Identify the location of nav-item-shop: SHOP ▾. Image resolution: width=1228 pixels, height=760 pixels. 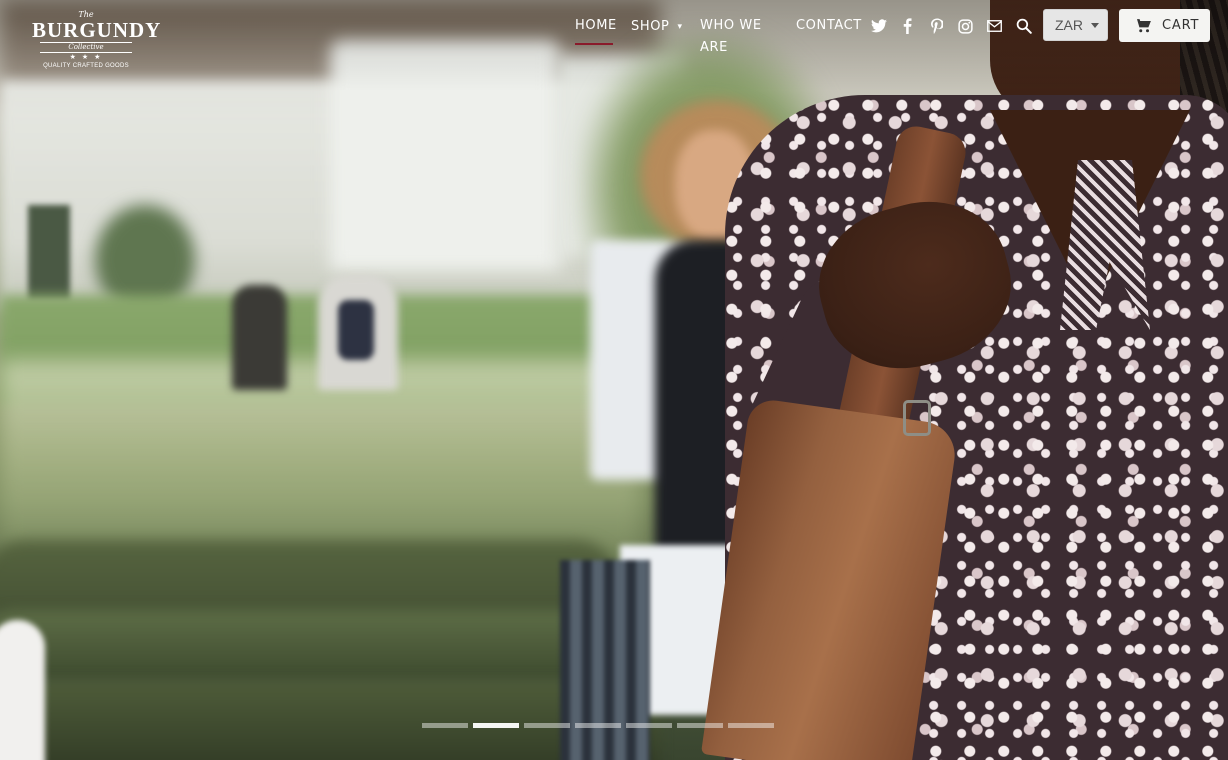
(658, 27).